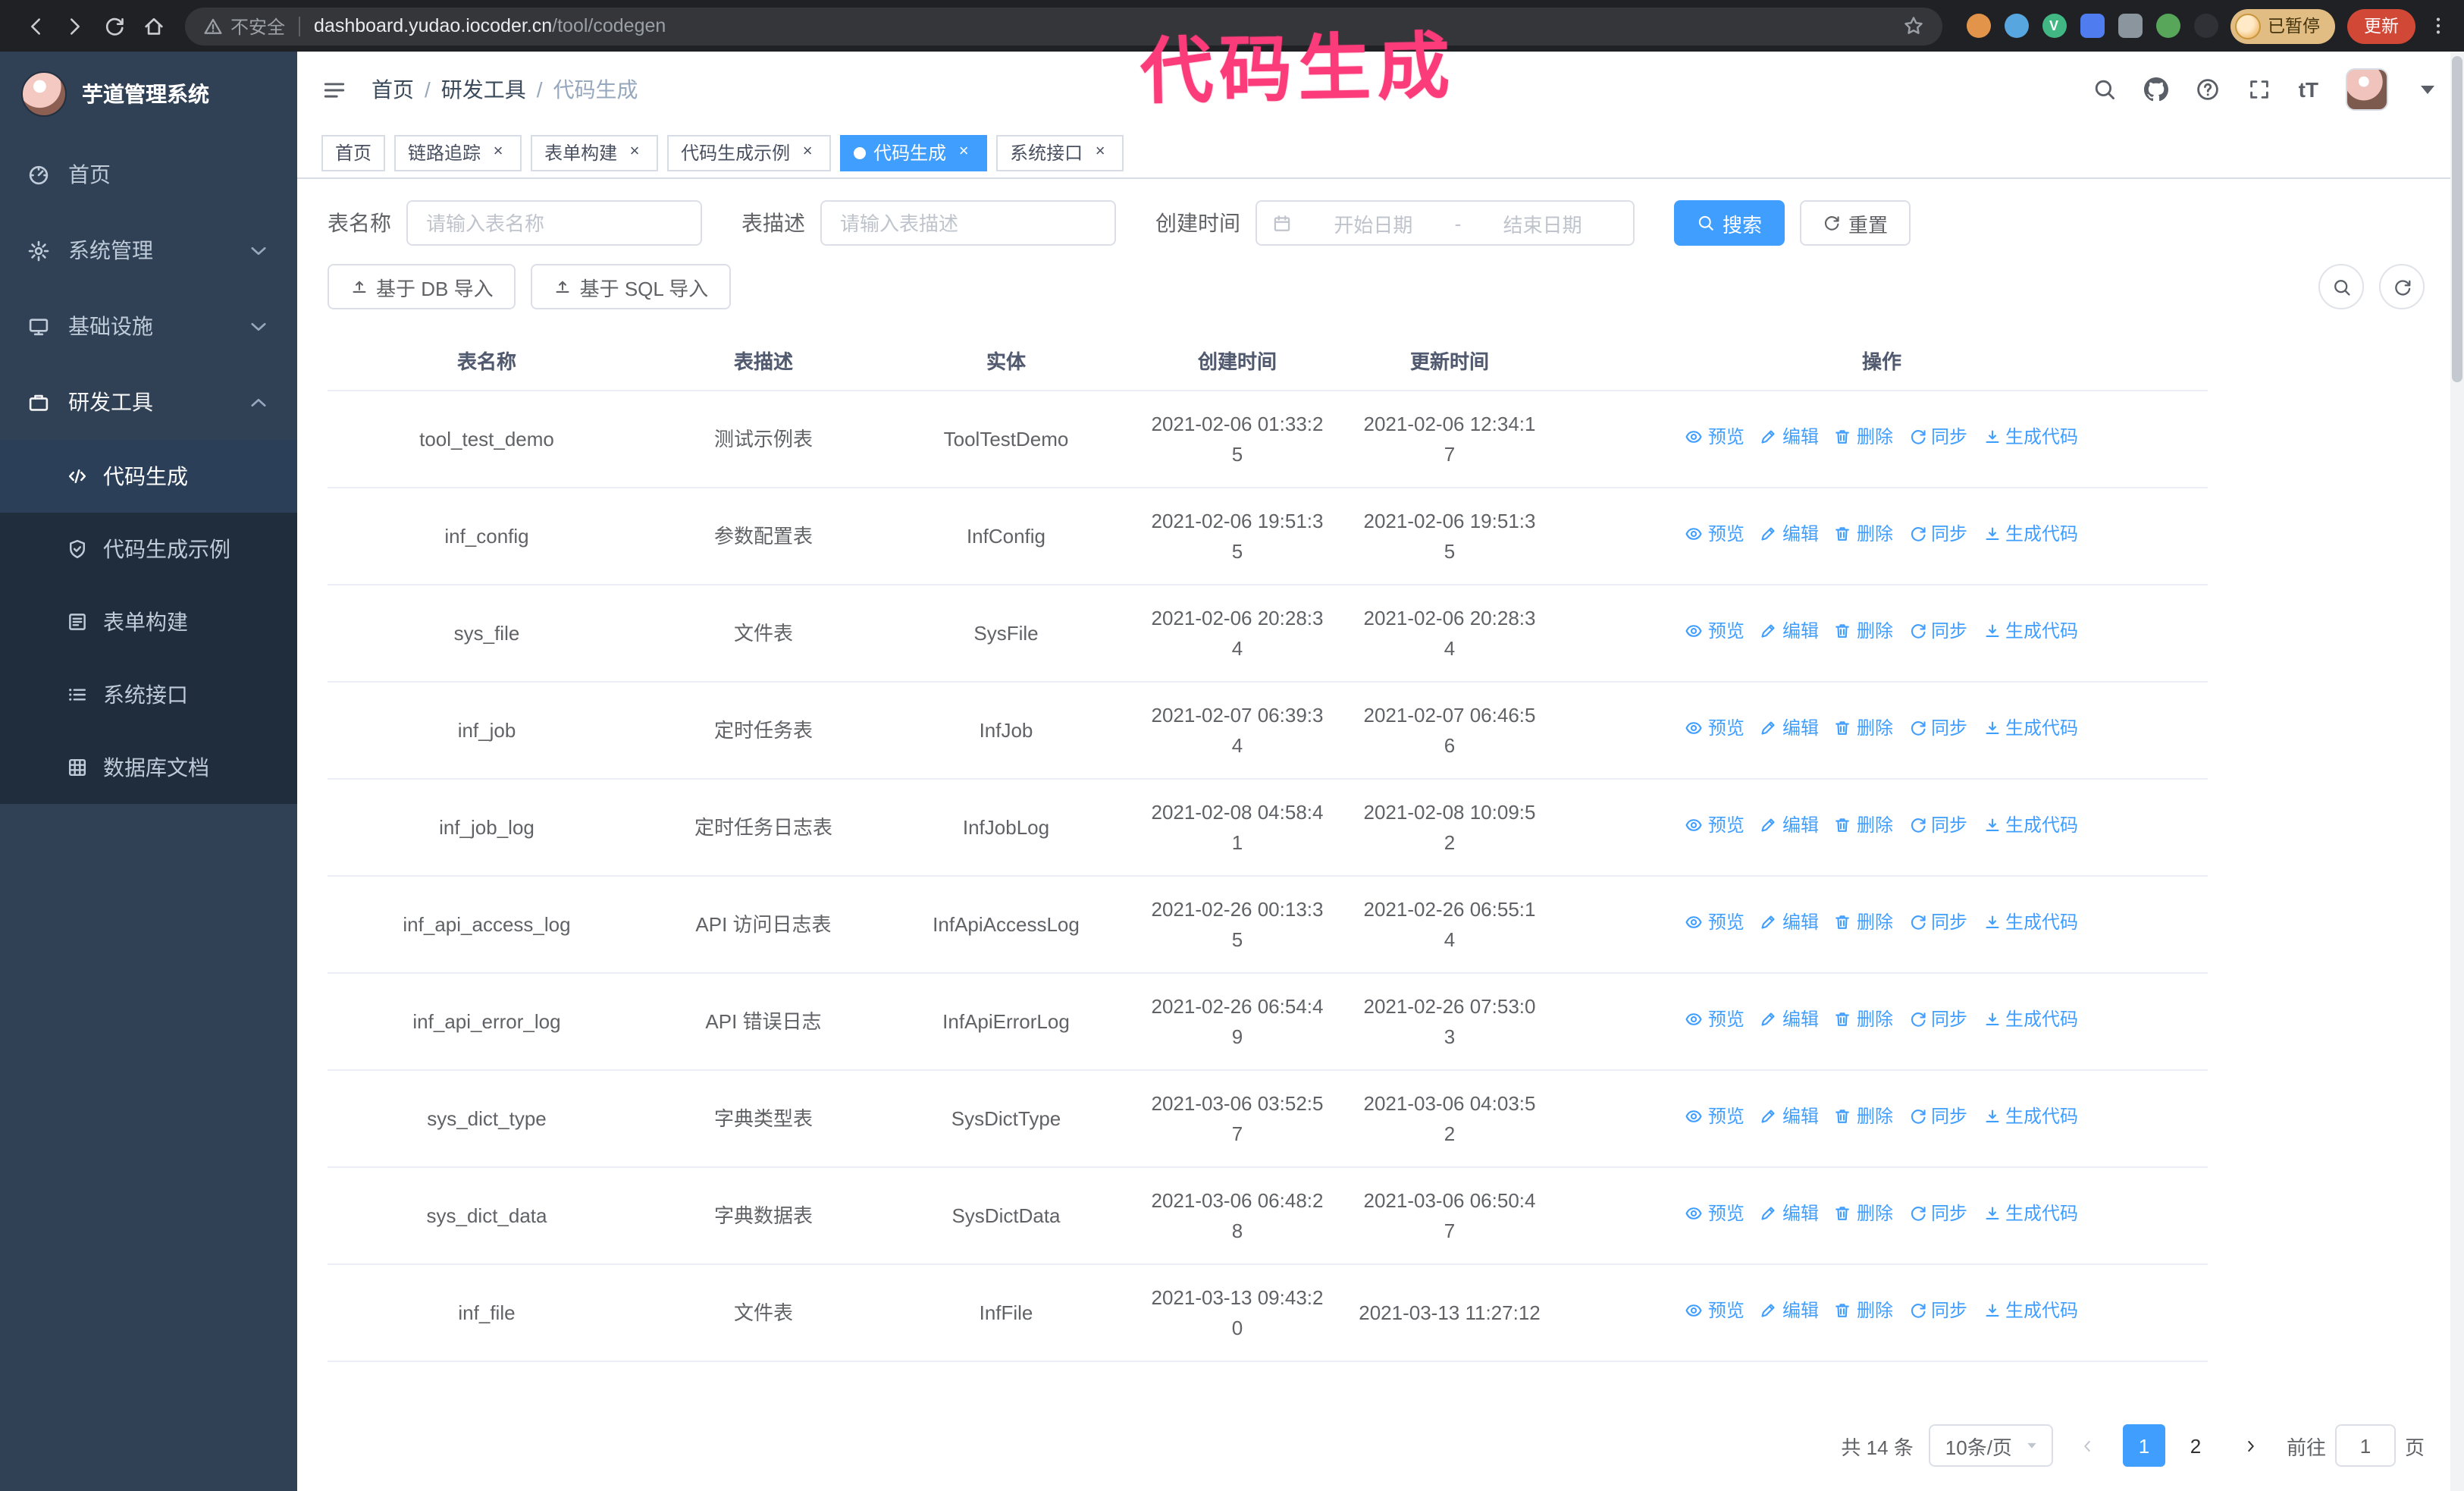  What do you see at coordinates (2208, 89) in the screenshot?
I see `help-icon` at bounding box center [2208, 89].